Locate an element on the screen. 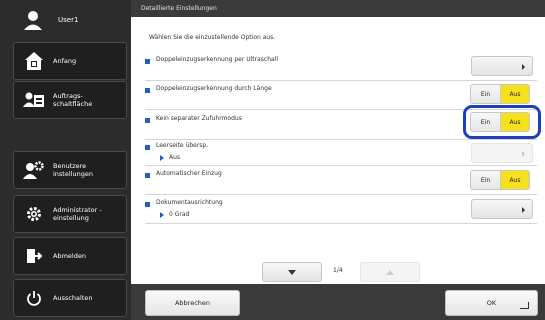  page-down-button is located at coordinates (292, 272).